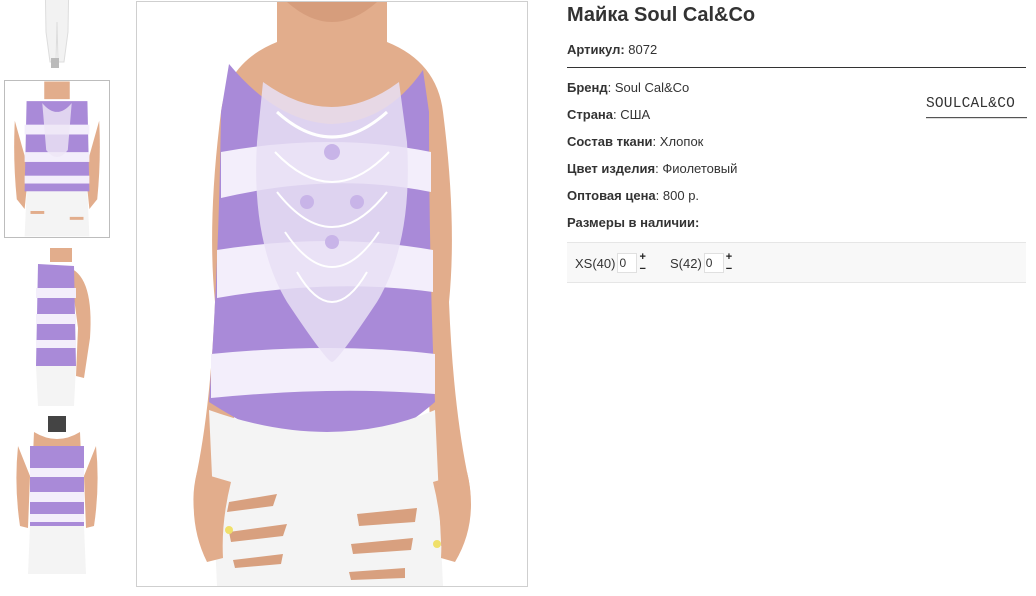 Image resolution: width=1036 pixels, height=596 pixels. I want to click on attribute-country: Страна: США, so click(609, 114).